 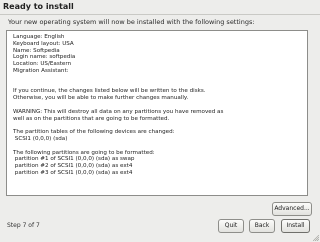 I want to click on resize-grip-icon, so click(x=316, y=238).